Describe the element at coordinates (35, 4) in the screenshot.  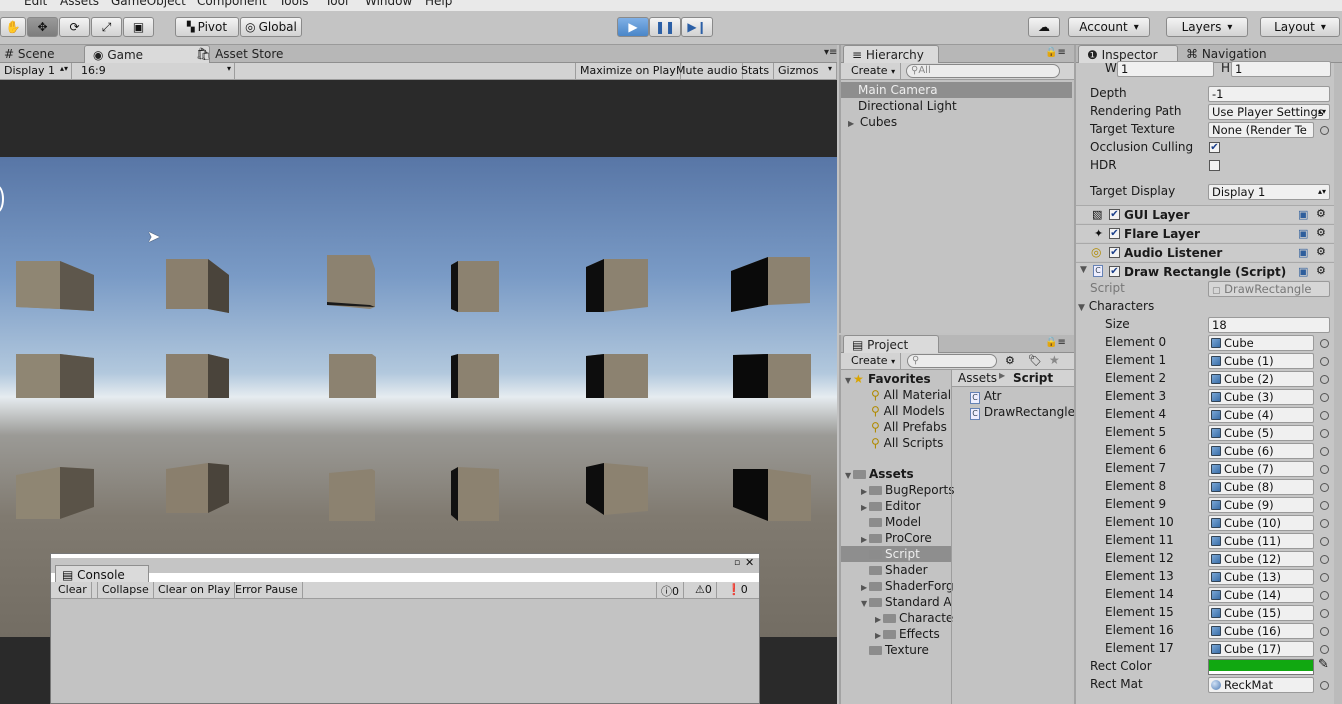
I see `menu-edit: Edit` at that location.